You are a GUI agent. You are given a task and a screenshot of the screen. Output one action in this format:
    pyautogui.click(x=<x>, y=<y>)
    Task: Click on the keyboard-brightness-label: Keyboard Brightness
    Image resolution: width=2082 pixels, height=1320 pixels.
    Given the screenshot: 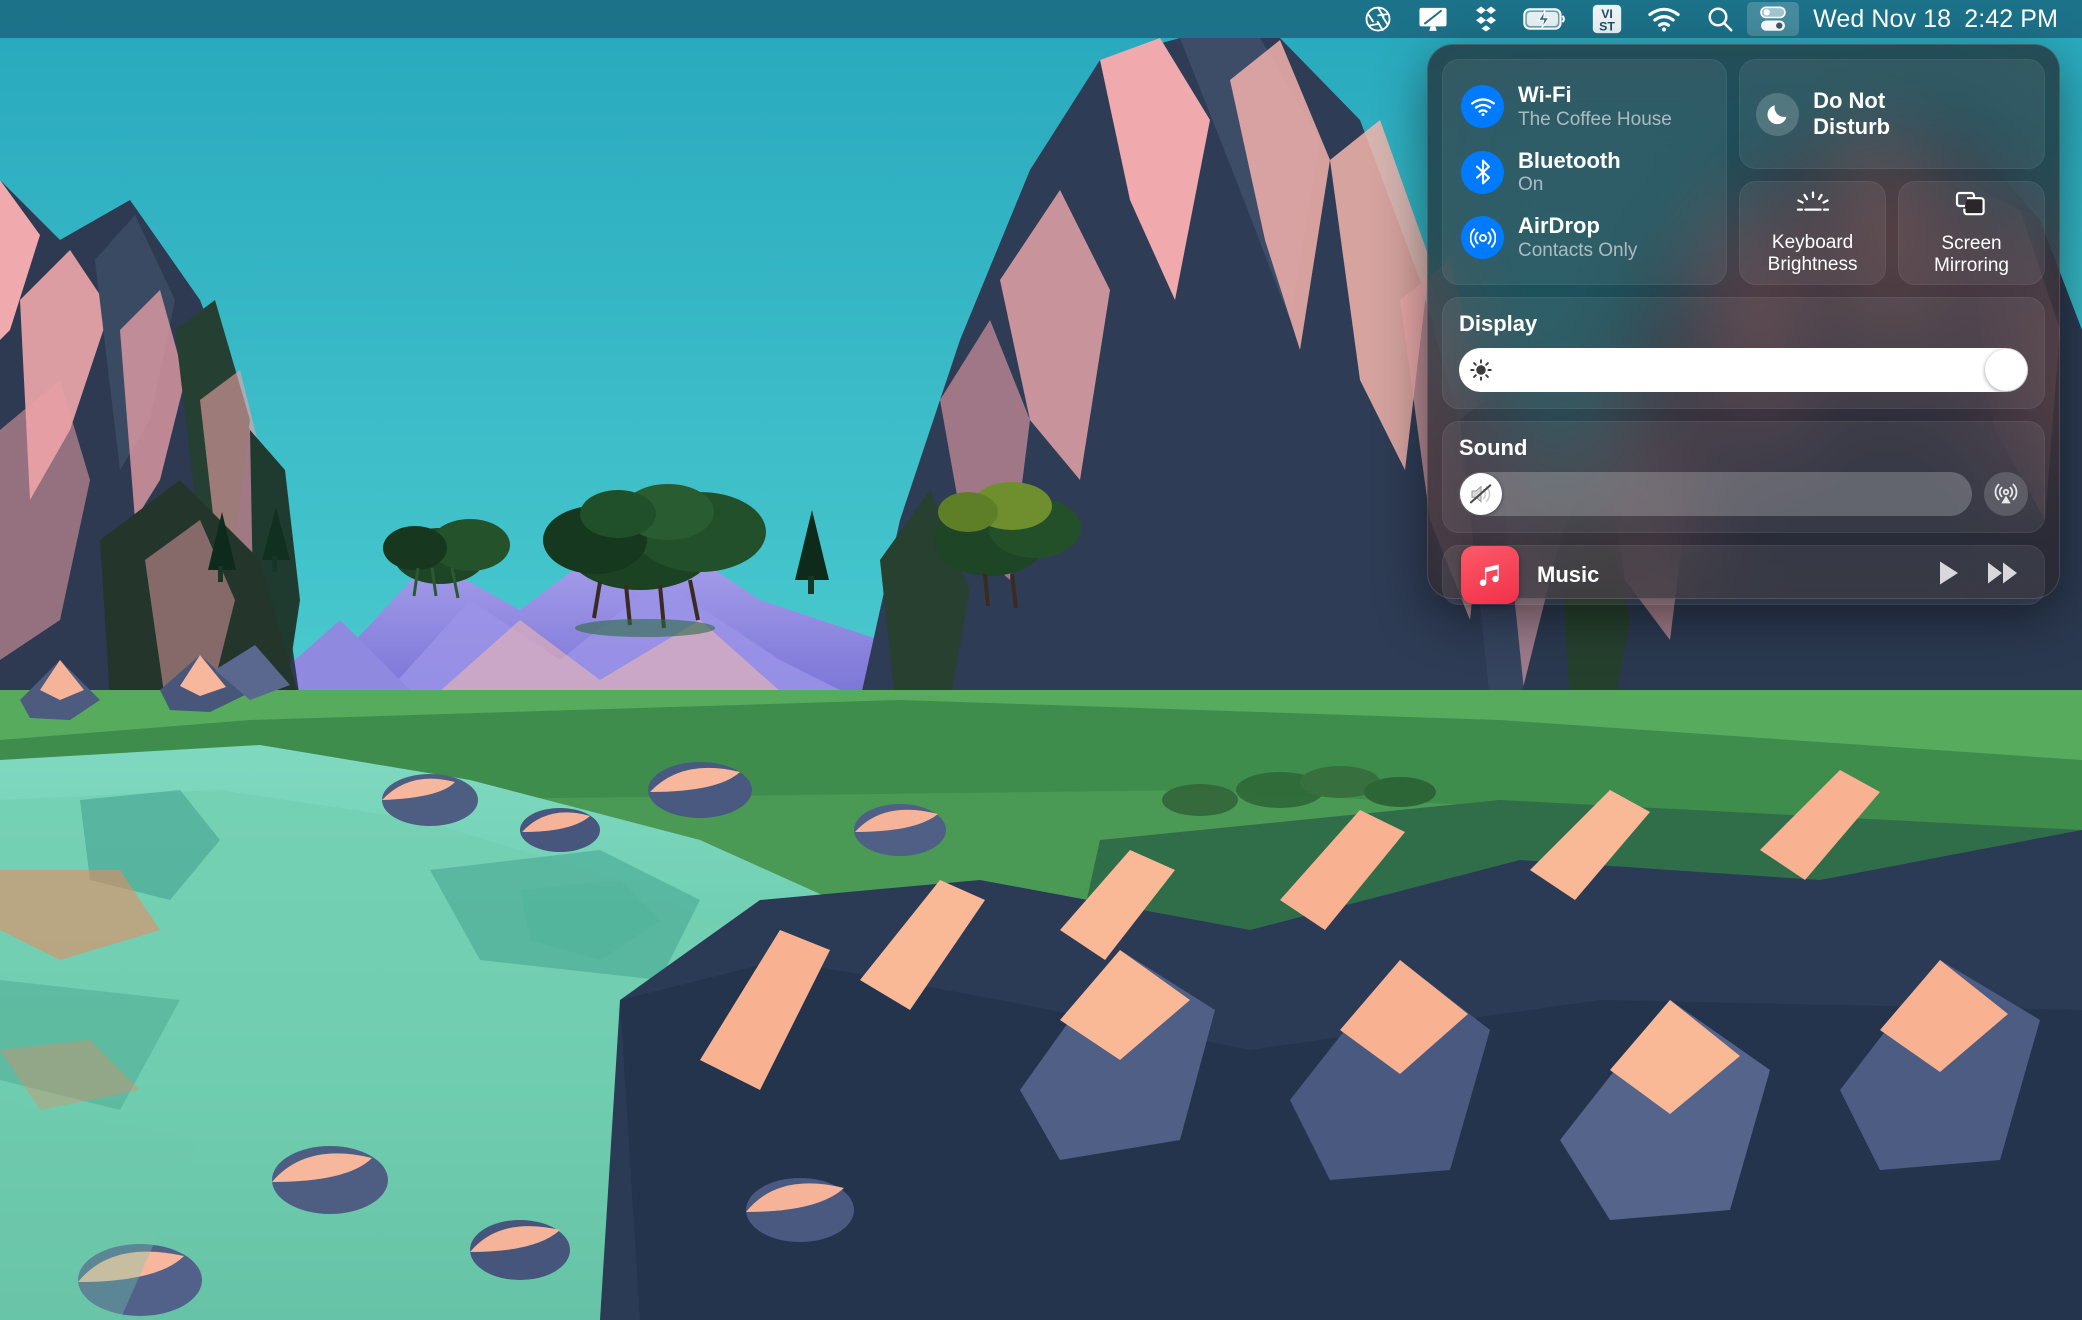 What is the action you would take?
    pyautogui.click(x=1813, y=253)
    